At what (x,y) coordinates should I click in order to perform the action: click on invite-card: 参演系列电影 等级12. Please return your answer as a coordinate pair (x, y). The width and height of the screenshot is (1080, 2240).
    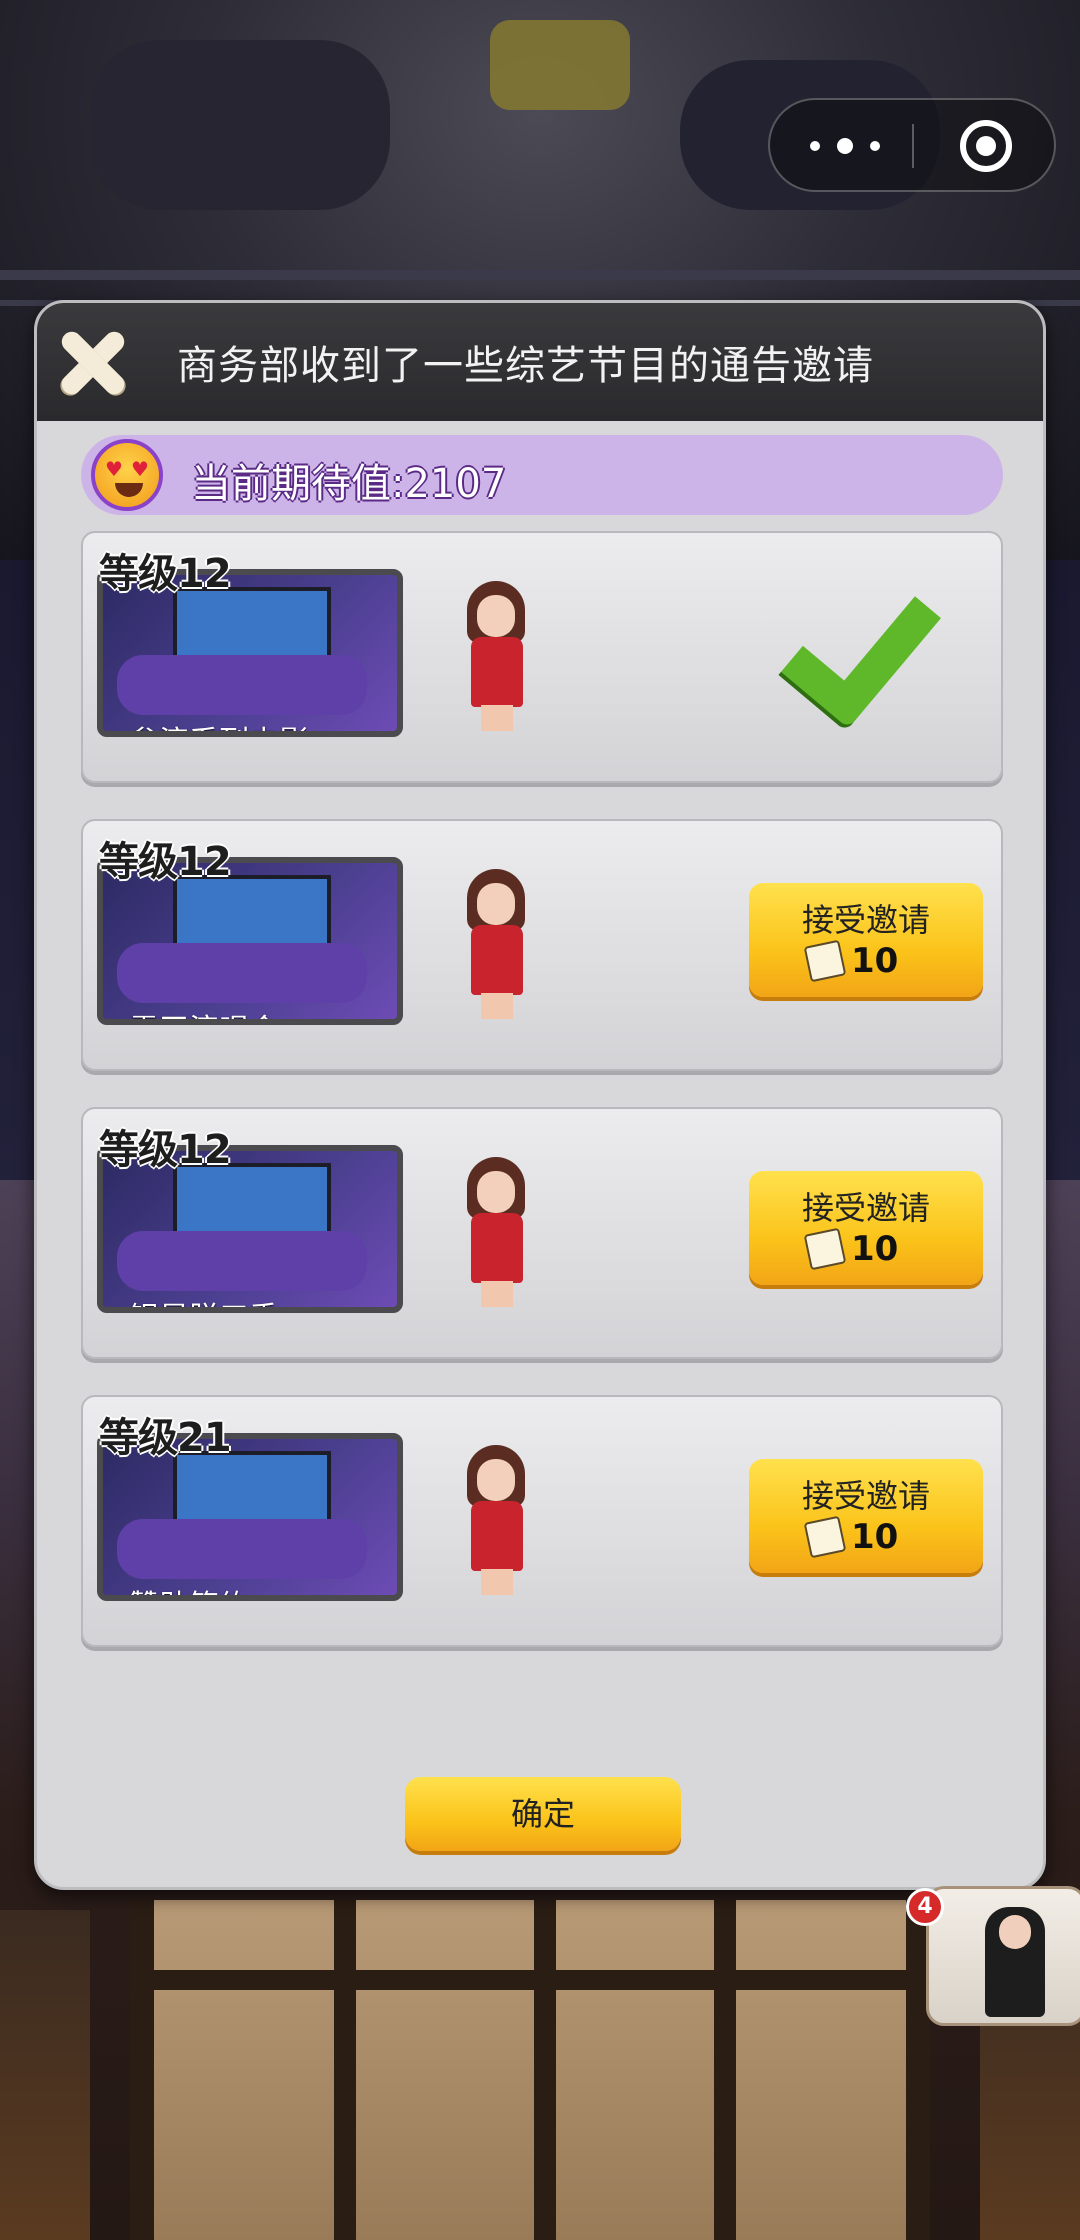
    Looking at the image, I should click on (542, 657).